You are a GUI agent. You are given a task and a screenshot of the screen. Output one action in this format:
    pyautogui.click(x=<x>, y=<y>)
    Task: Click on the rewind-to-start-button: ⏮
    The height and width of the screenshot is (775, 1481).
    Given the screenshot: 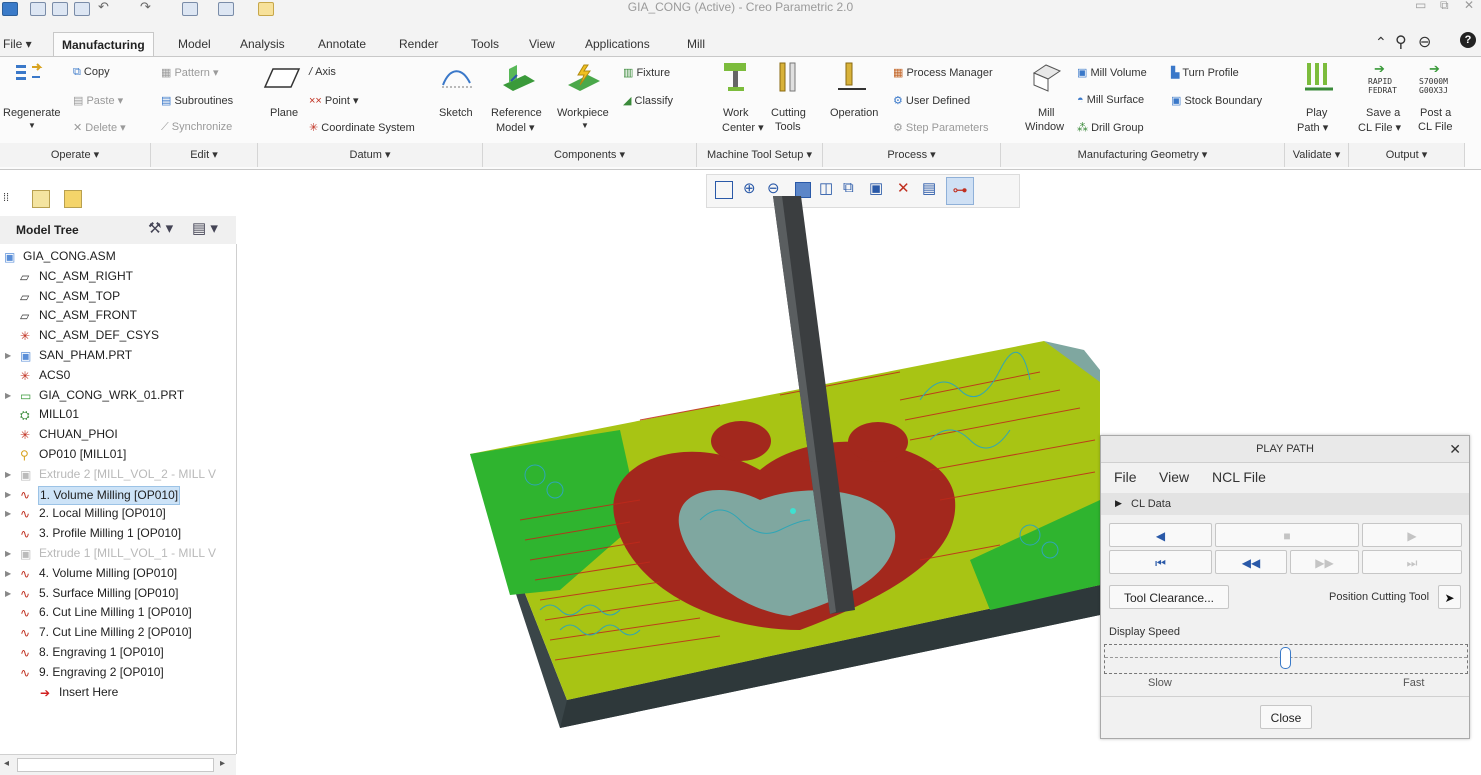 What is the action you would take?
    pyautogui.click(x=1160, y=562)
    